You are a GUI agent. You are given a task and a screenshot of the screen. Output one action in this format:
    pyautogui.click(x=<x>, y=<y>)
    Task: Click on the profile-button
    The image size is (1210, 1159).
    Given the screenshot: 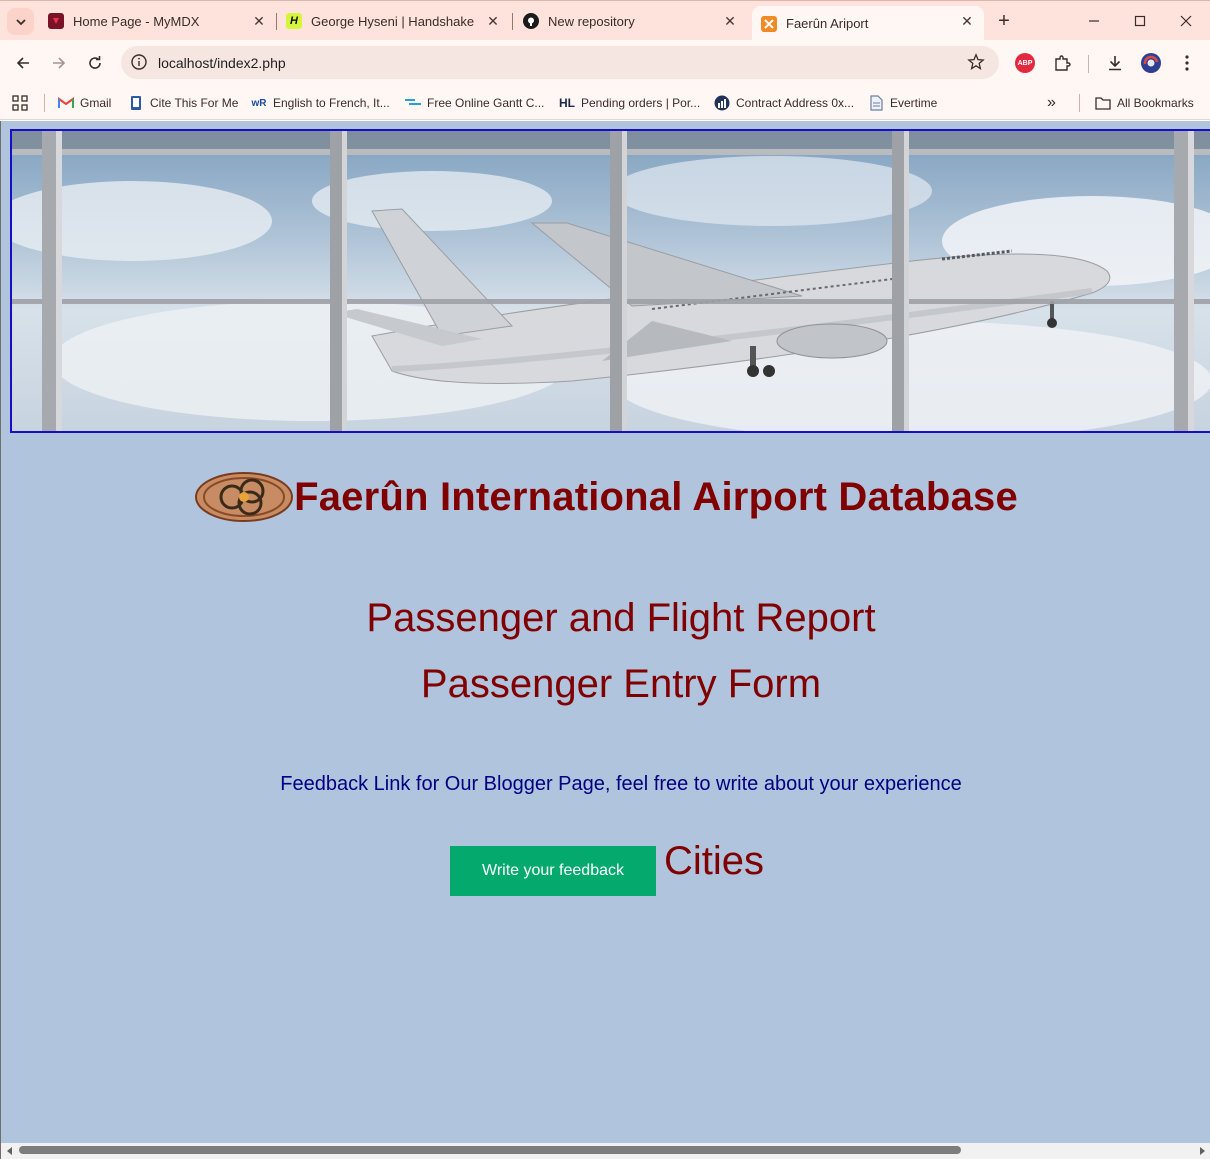 What is the action you would take?
    pyautogui.click(x=1151, y=63)
    